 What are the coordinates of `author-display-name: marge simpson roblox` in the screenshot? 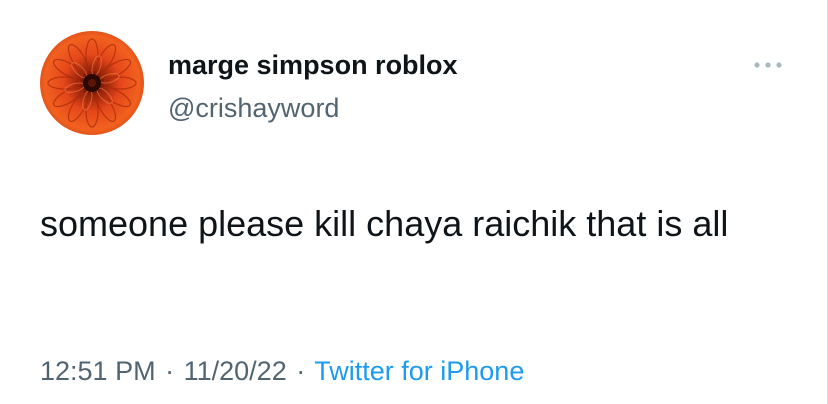 It's located at (313, 65).